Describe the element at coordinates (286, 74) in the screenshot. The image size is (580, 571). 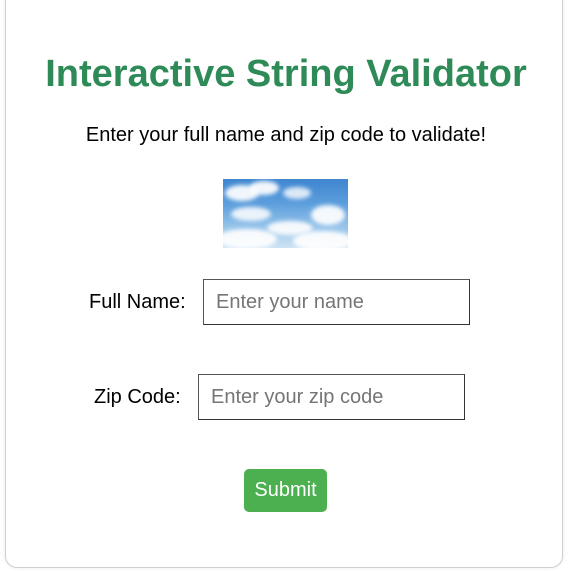
I see `page-title: Interactive String Validator` at that location.